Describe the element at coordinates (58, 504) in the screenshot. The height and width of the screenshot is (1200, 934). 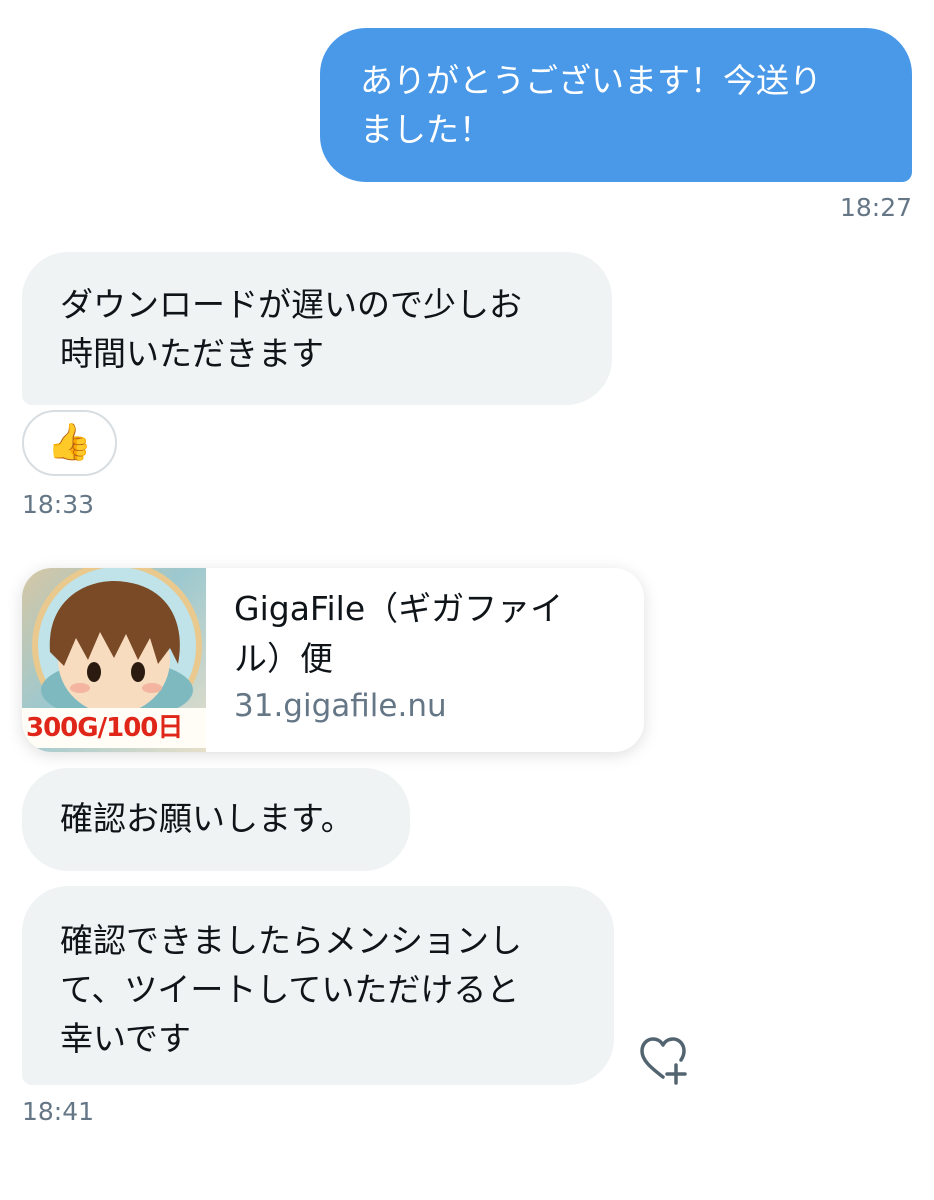
I see `message-timestamp: 18:33` at that location.